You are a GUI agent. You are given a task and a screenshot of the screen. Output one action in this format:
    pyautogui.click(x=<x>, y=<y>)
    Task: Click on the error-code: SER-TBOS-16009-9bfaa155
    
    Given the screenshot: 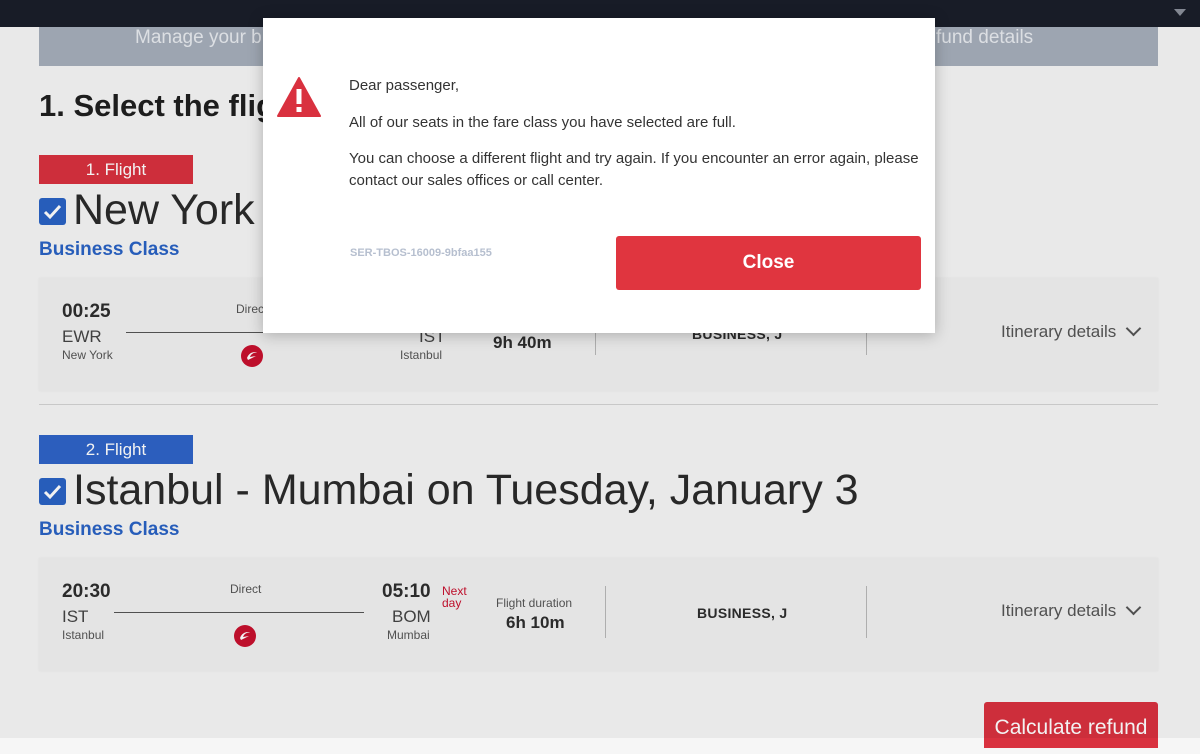 What is the action you would take?
    pyautogui.click(x=421, y=253)
    